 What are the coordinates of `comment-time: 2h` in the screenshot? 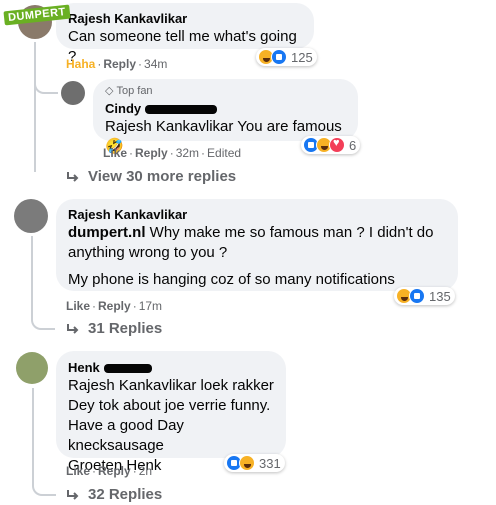 It's located at (145, 471).